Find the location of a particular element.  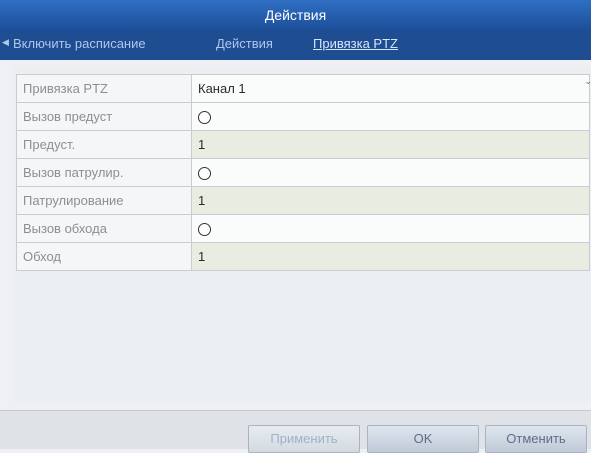

preset-value-field: 1 is located at coordinates (390, 144).